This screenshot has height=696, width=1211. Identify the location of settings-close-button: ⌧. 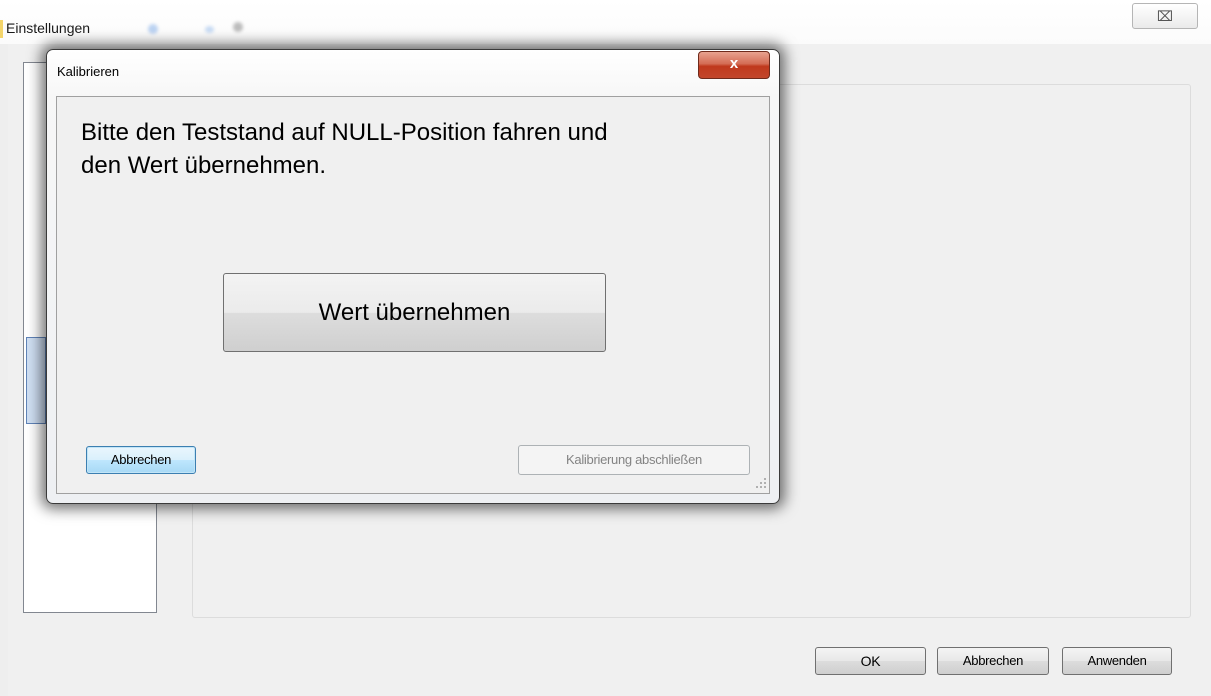
(1165, 16).